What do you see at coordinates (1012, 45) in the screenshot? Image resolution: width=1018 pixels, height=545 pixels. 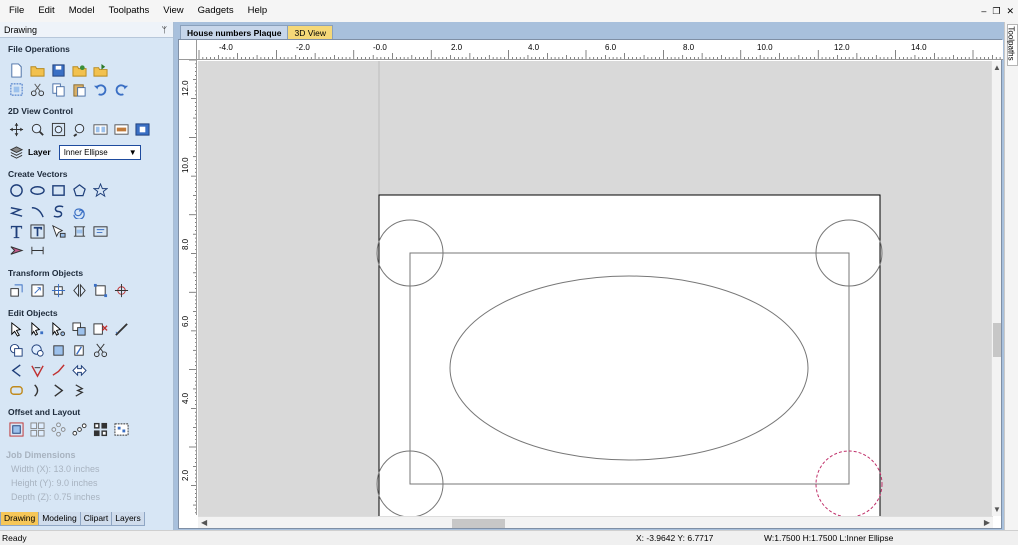 I see `tab-toolpaths: Toolpaths` at bounding box center [1012, 45].